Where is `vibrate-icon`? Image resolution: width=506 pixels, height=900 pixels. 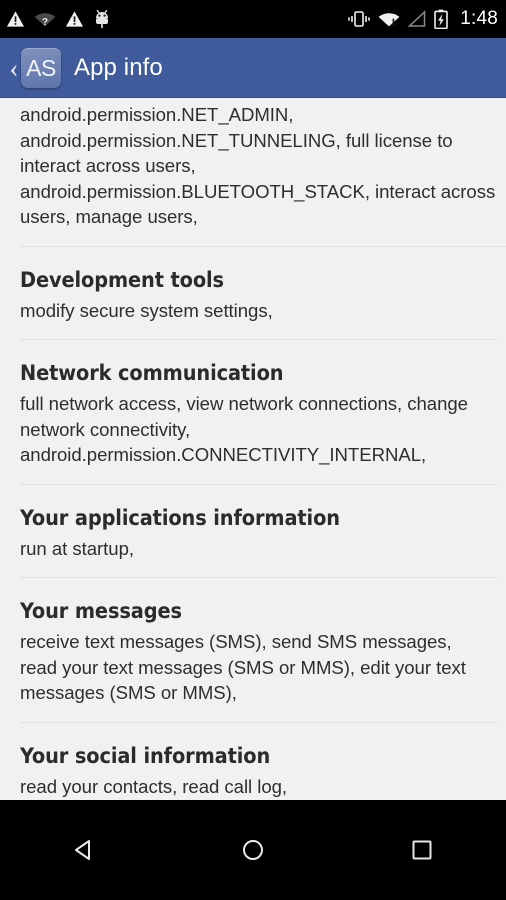
vibrate-icon is located at coordinates (359, 19).